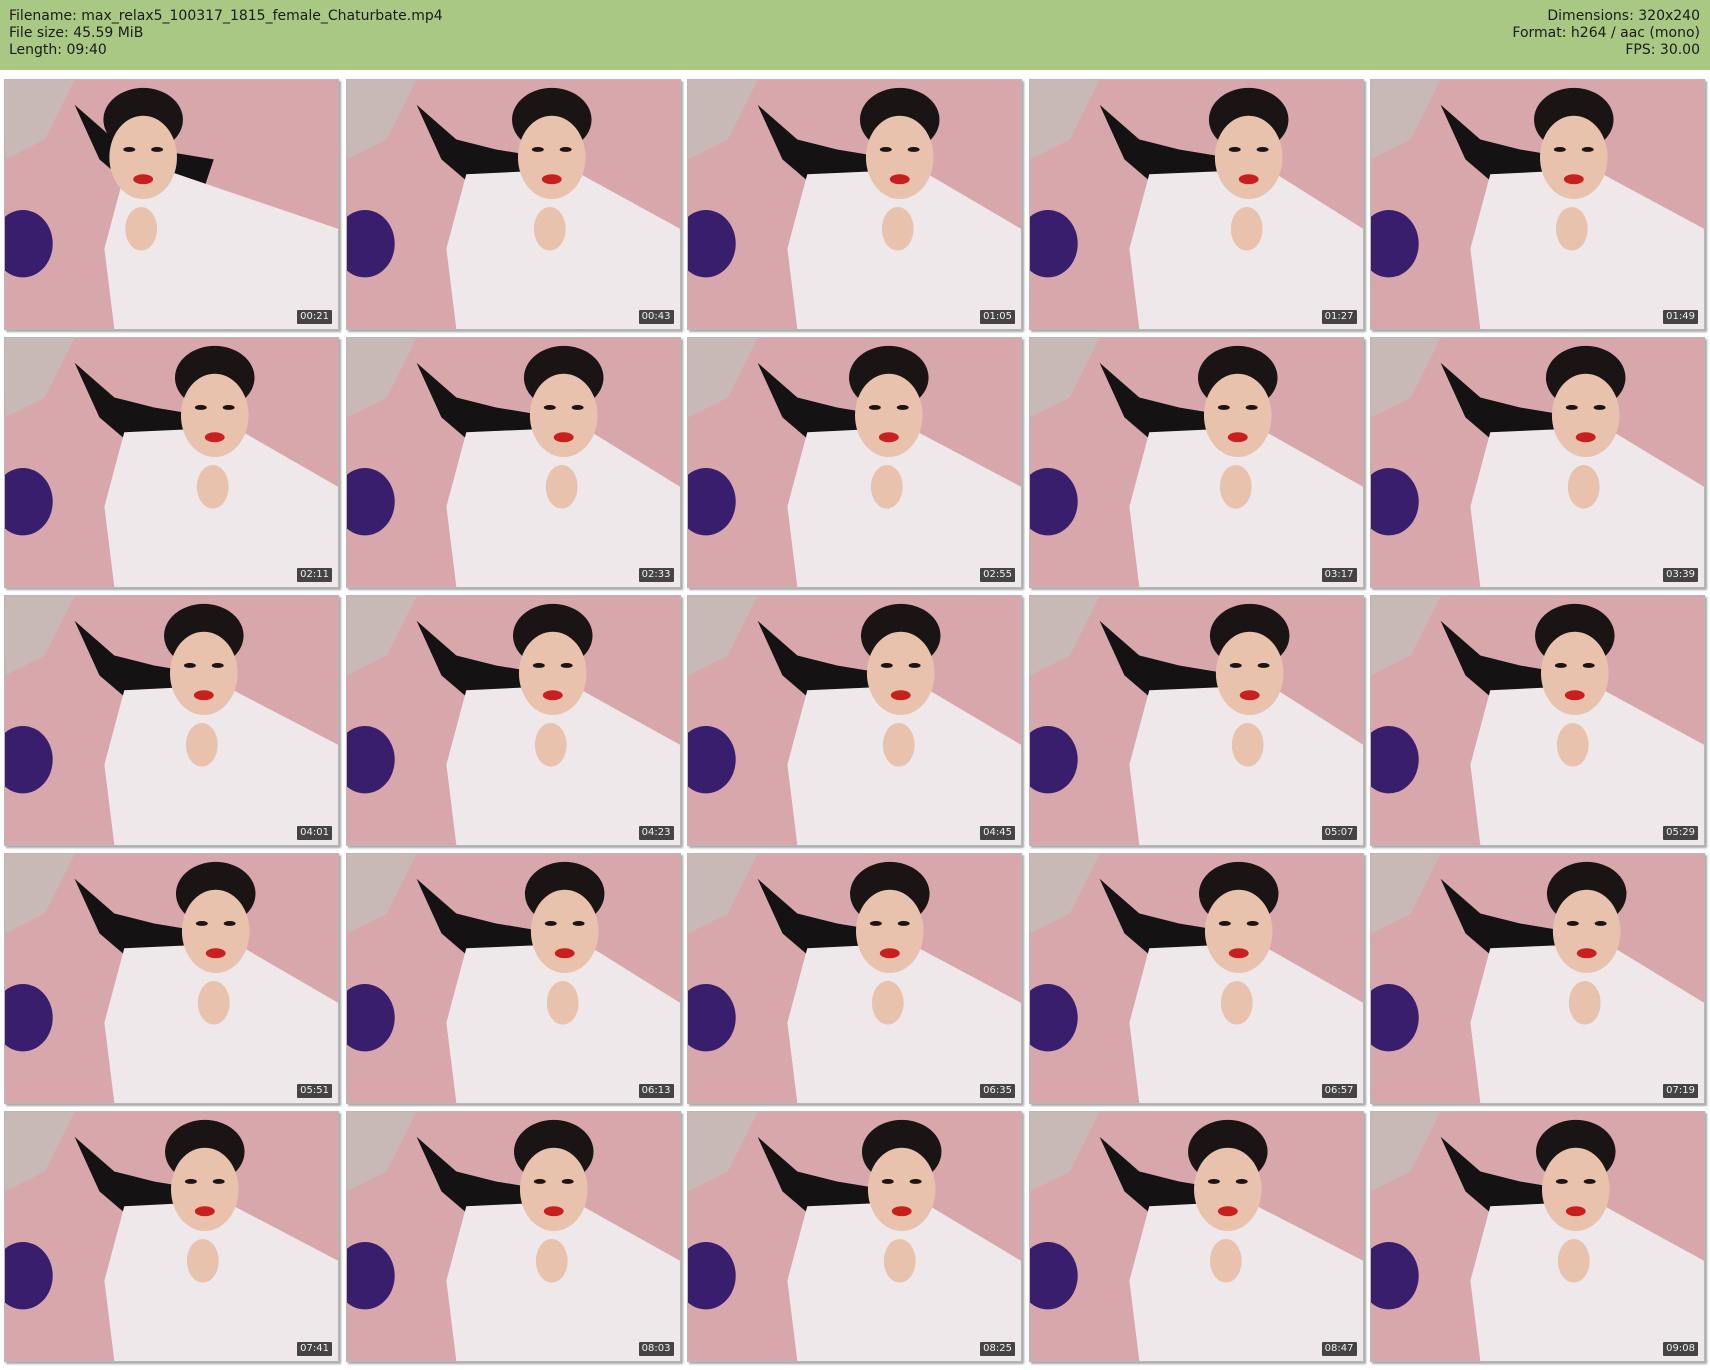 The width and height of the screenshot is (1710, 1370). What do you see at coordinates (1680, 1091) in the screenshot?
I see `timestamp-label: 07:19` at bounding box center [1680, 1091].